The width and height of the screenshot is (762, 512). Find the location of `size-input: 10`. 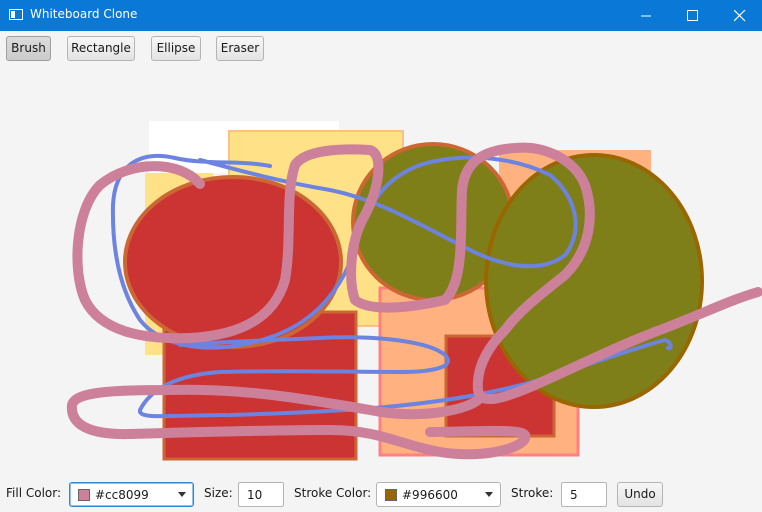

size-input: 10 is located at coordinates (261, 494).